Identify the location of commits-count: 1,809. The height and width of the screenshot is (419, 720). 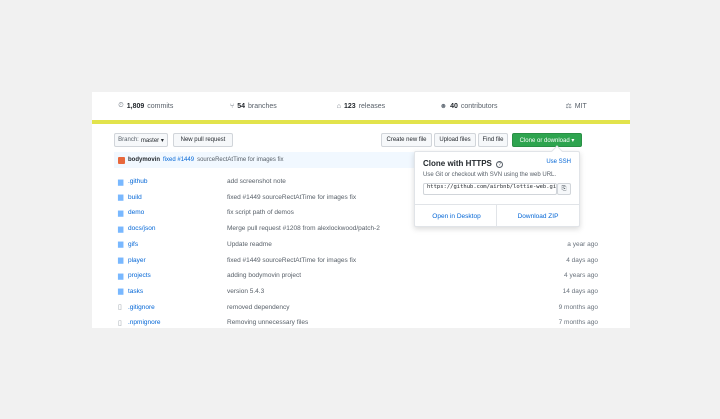
(135, 106).